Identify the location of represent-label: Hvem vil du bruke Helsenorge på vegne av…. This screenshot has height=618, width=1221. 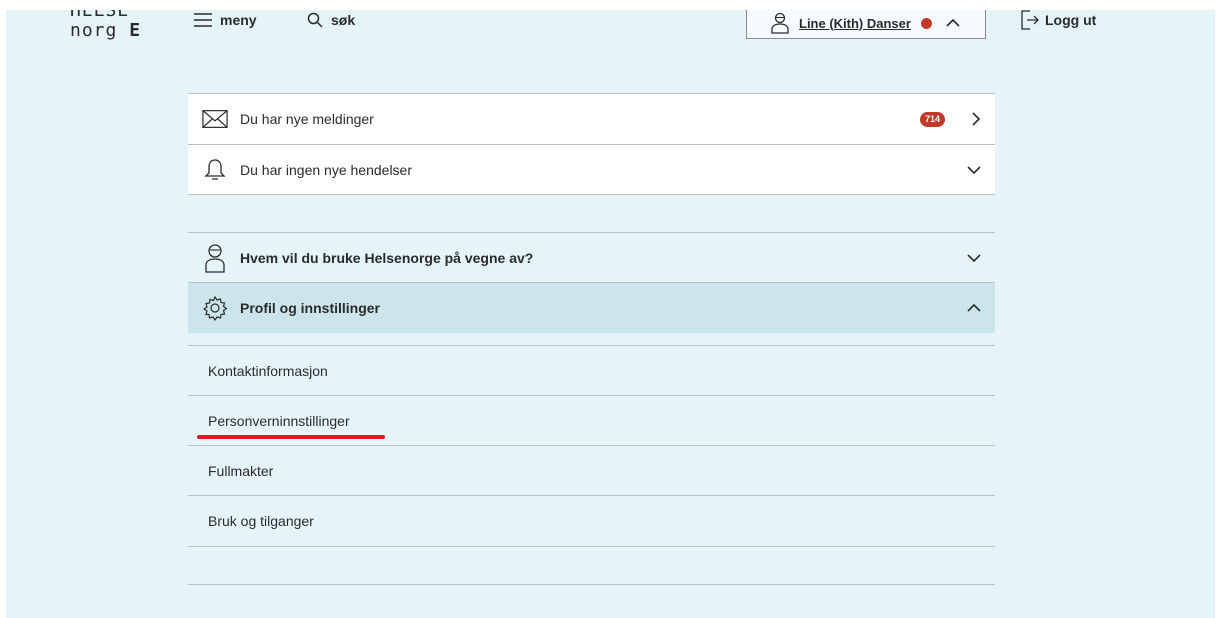
(387, 257).